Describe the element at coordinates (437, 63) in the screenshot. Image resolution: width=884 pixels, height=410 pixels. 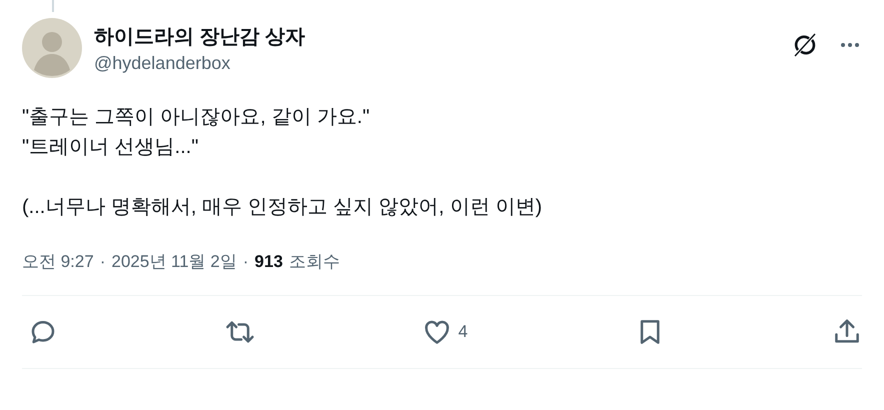
I see `author-handle: @hydelanderbox` at that location.